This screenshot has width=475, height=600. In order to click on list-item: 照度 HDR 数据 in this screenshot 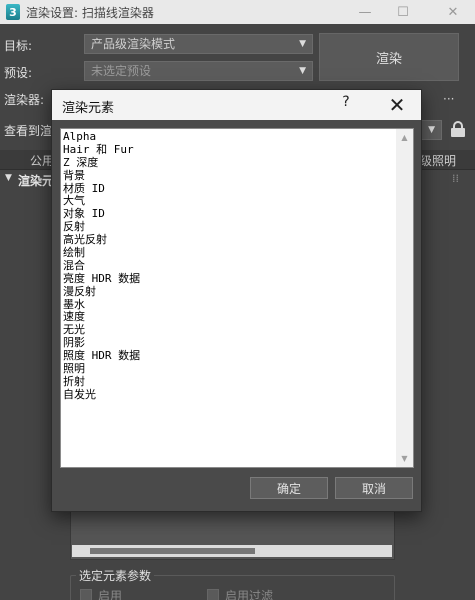, I will do `click(228, 356)`.